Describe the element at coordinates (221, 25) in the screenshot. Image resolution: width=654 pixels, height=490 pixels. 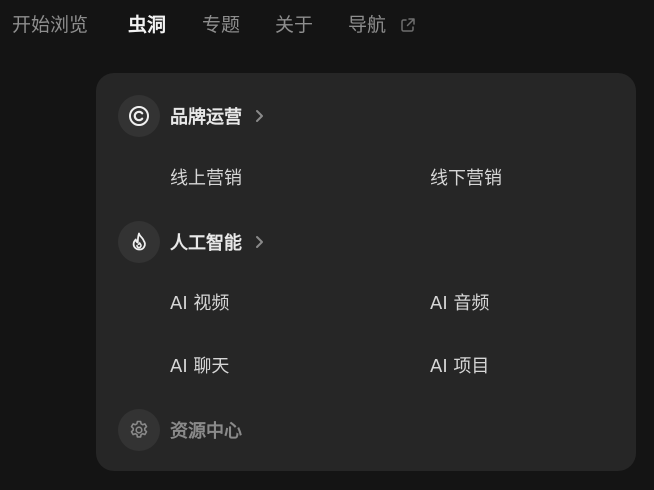
I see `nav-item-topics: 专题` at that location.